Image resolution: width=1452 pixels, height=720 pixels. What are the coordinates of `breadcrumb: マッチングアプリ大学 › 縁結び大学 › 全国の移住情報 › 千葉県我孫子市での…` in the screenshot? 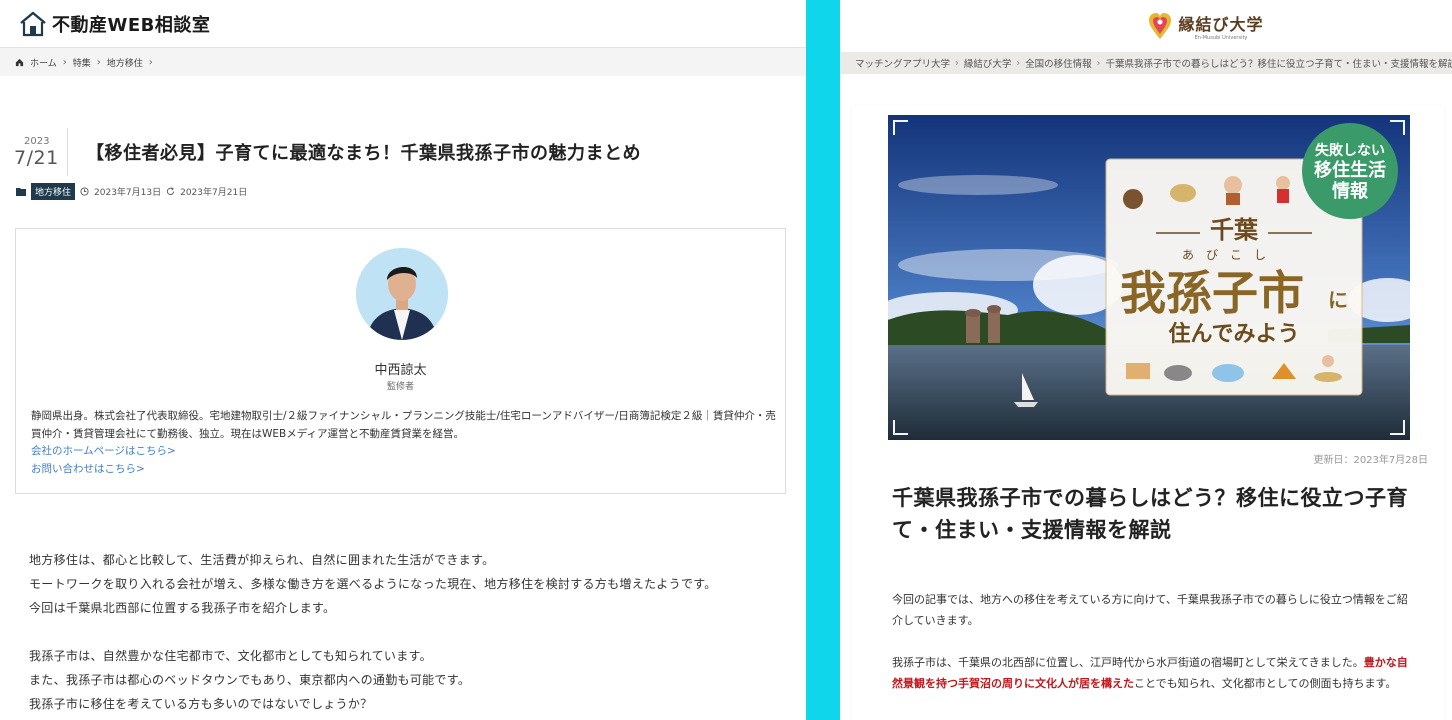 It's located at (1146, 63).